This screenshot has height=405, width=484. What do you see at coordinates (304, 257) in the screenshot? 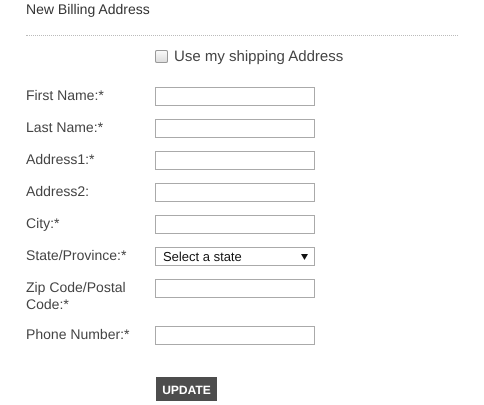
I see `caret-icon` at bounding box center [304, 257].